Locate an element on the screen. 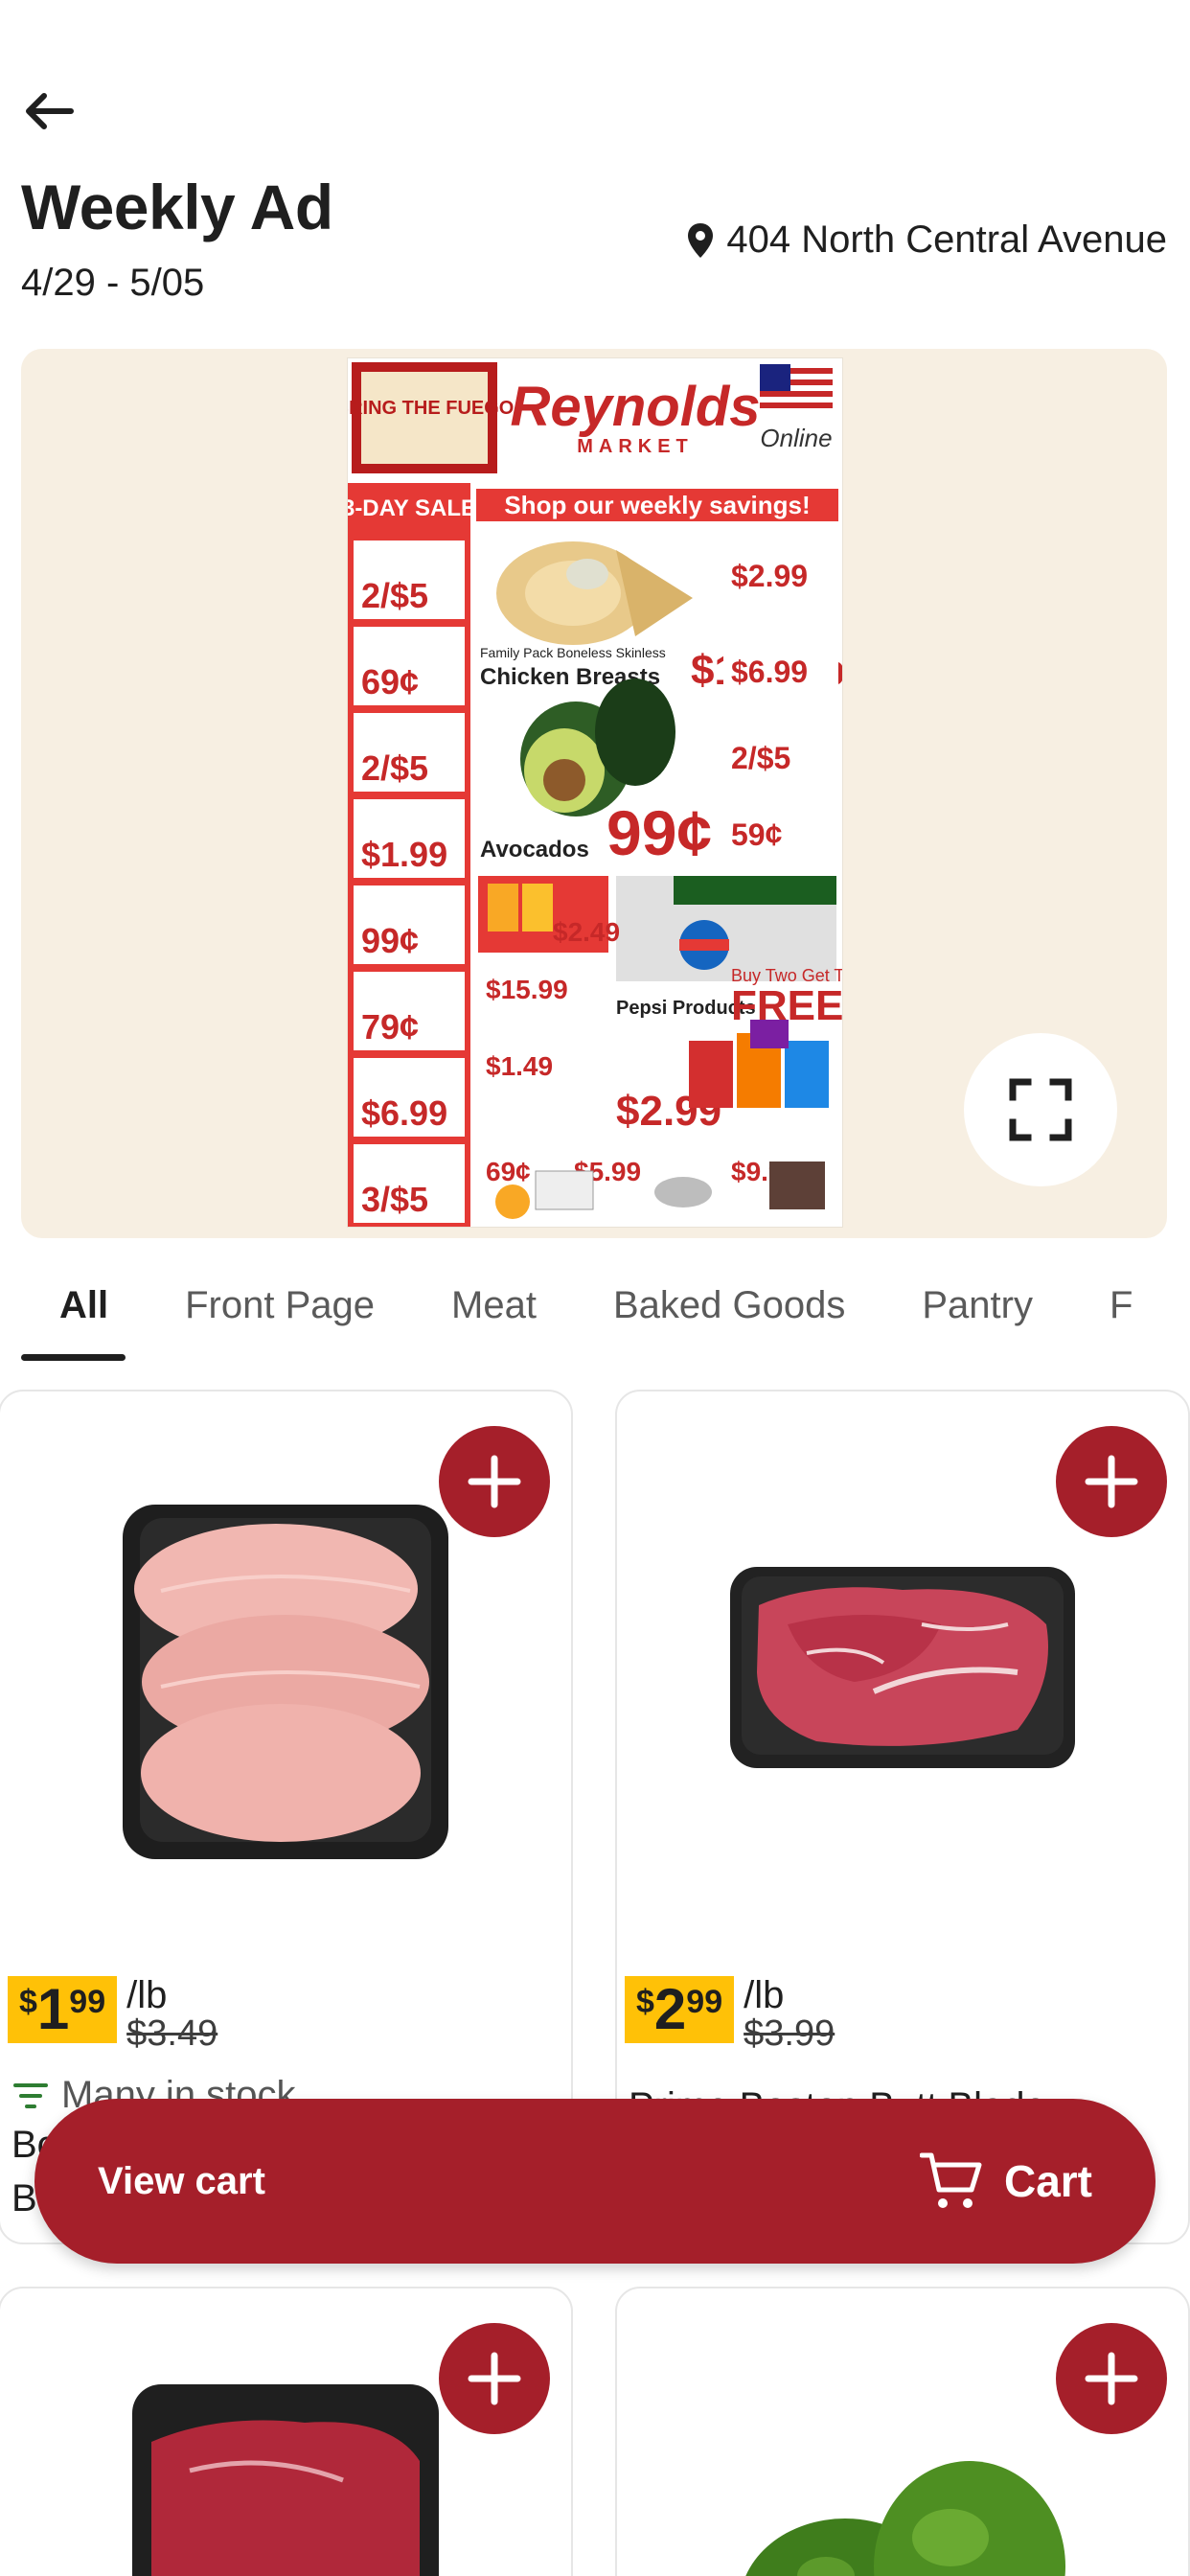 The image size is (1190, 2576). back-arrow-icon is located at coordinates (50, 111).